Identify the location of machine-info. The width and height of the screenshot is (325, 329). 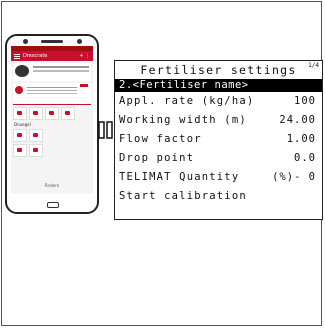
(61, 67).